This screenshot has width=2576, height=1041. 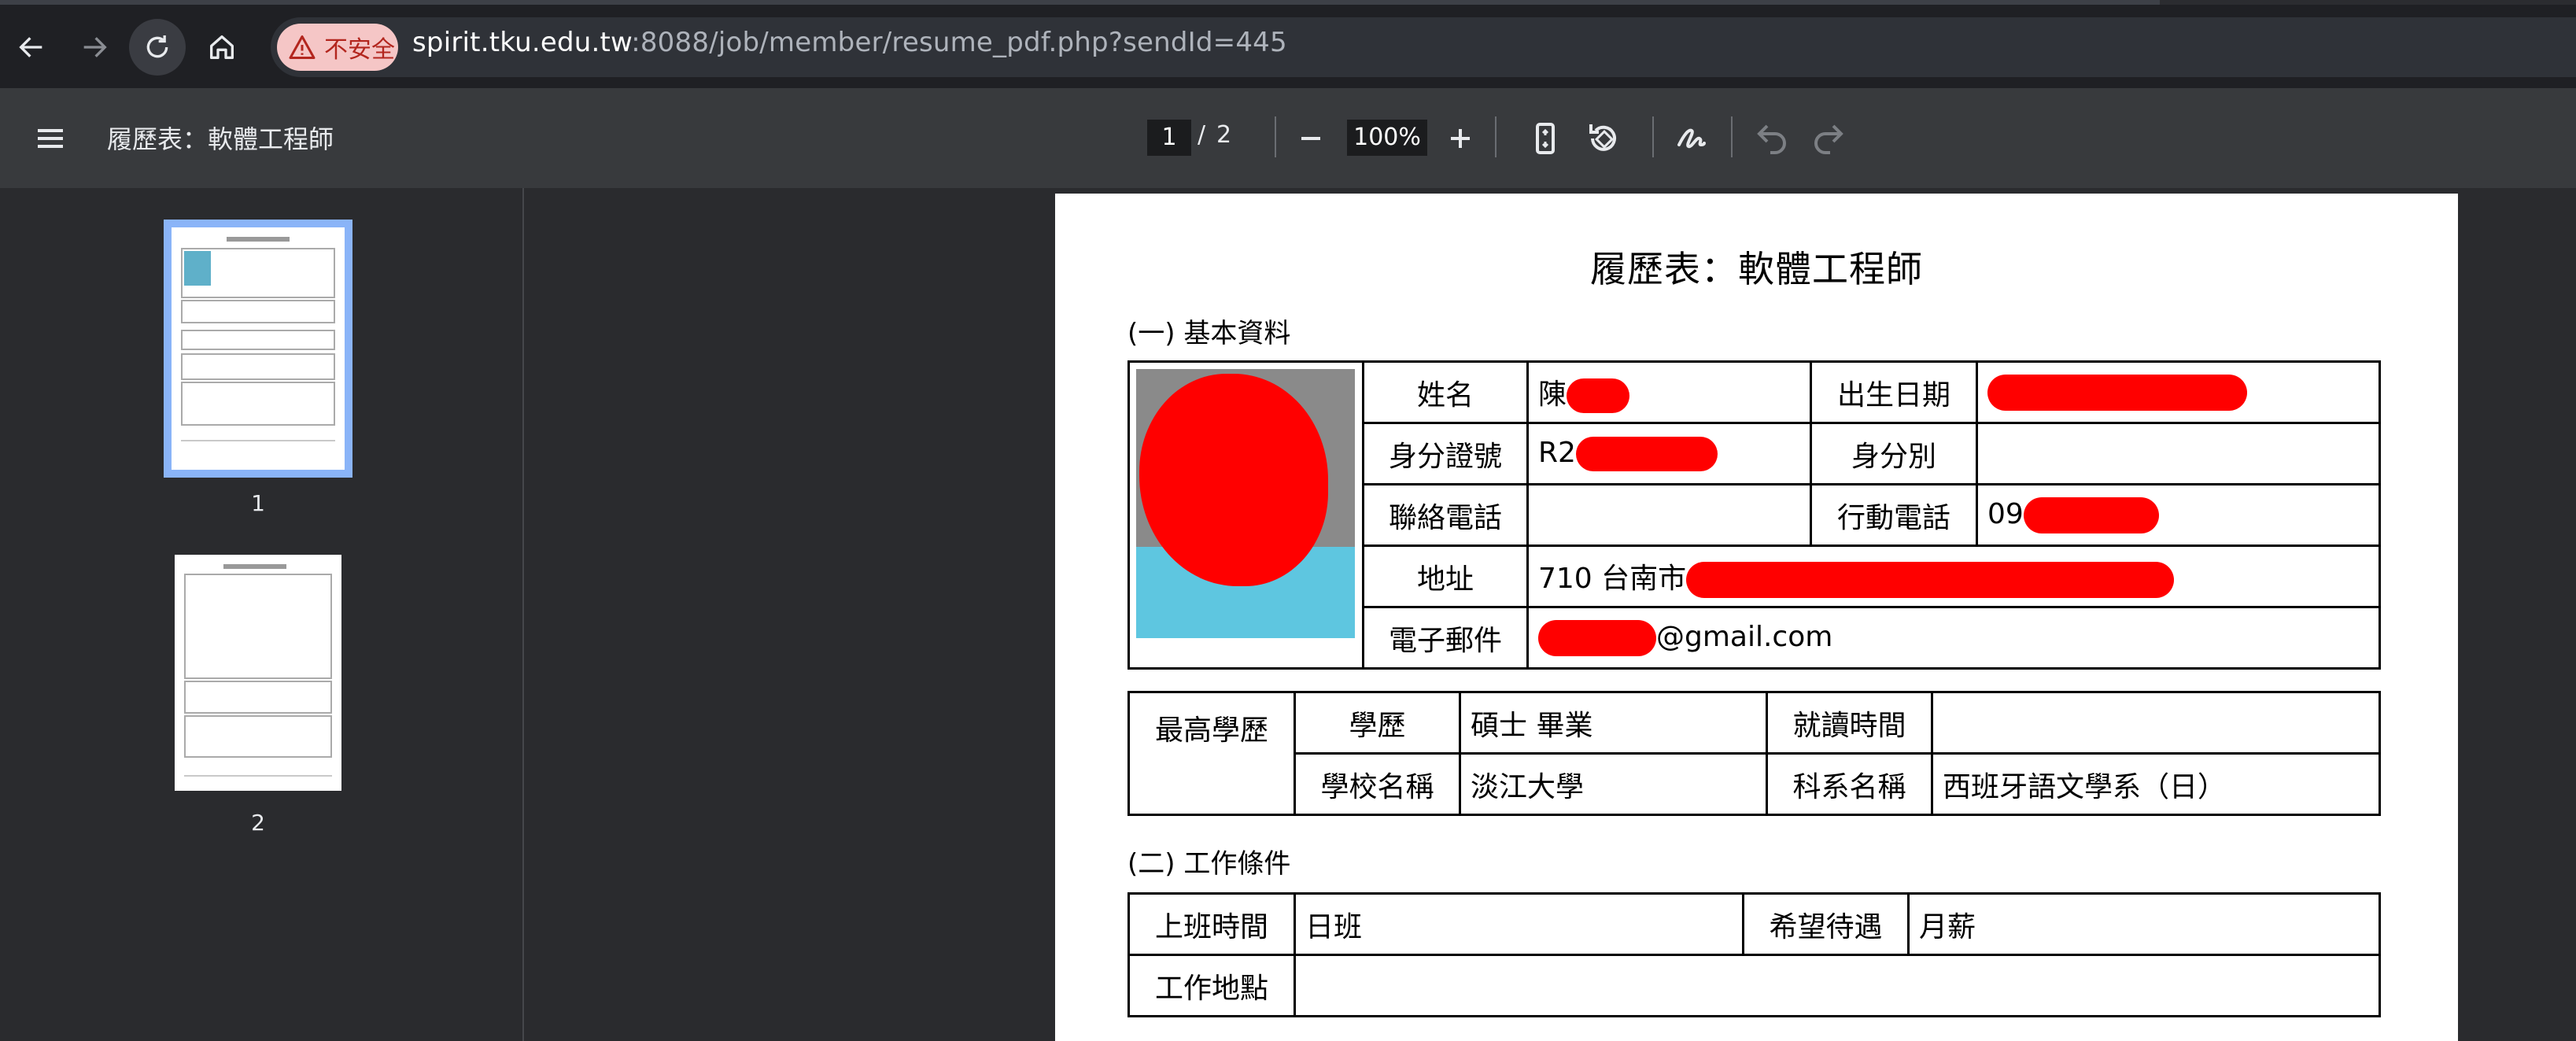 What do you see at coordinates (1209, 864) in the screenshot?
I see `section-work-conditions-title: (二) 工作條件` at bounding box center [1209, 864].